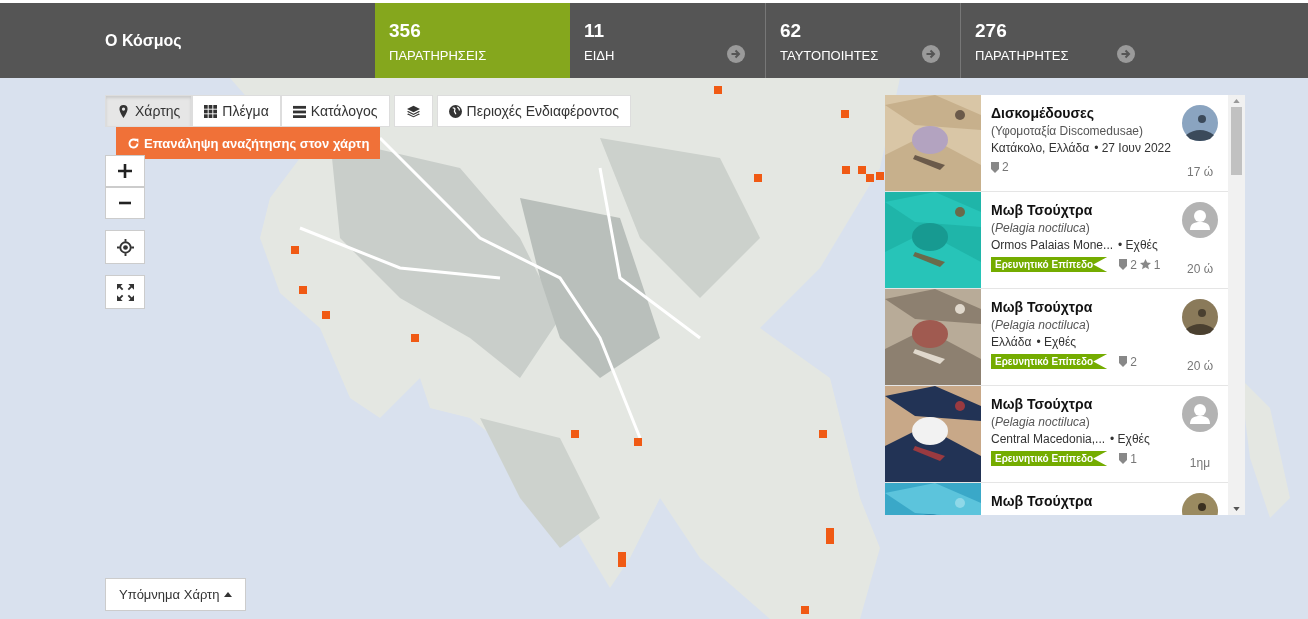 The width and height of the screenshot is (1308, 619). Describe the element at coordinates (1145, 264) in the screenshot. I see `star-icon` at that location.